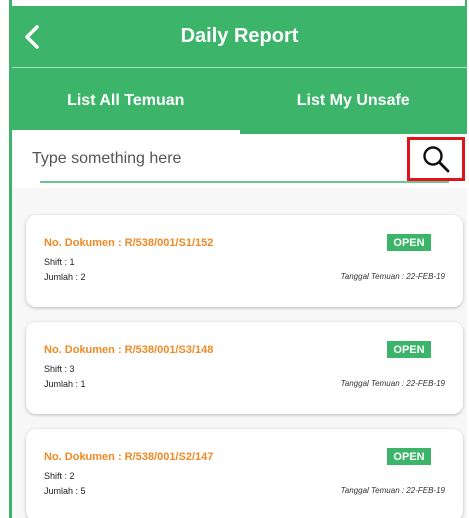 Image resolution: width=469 pixels, height=518 pixels. I want to click on search-underline, so click(244, 182).